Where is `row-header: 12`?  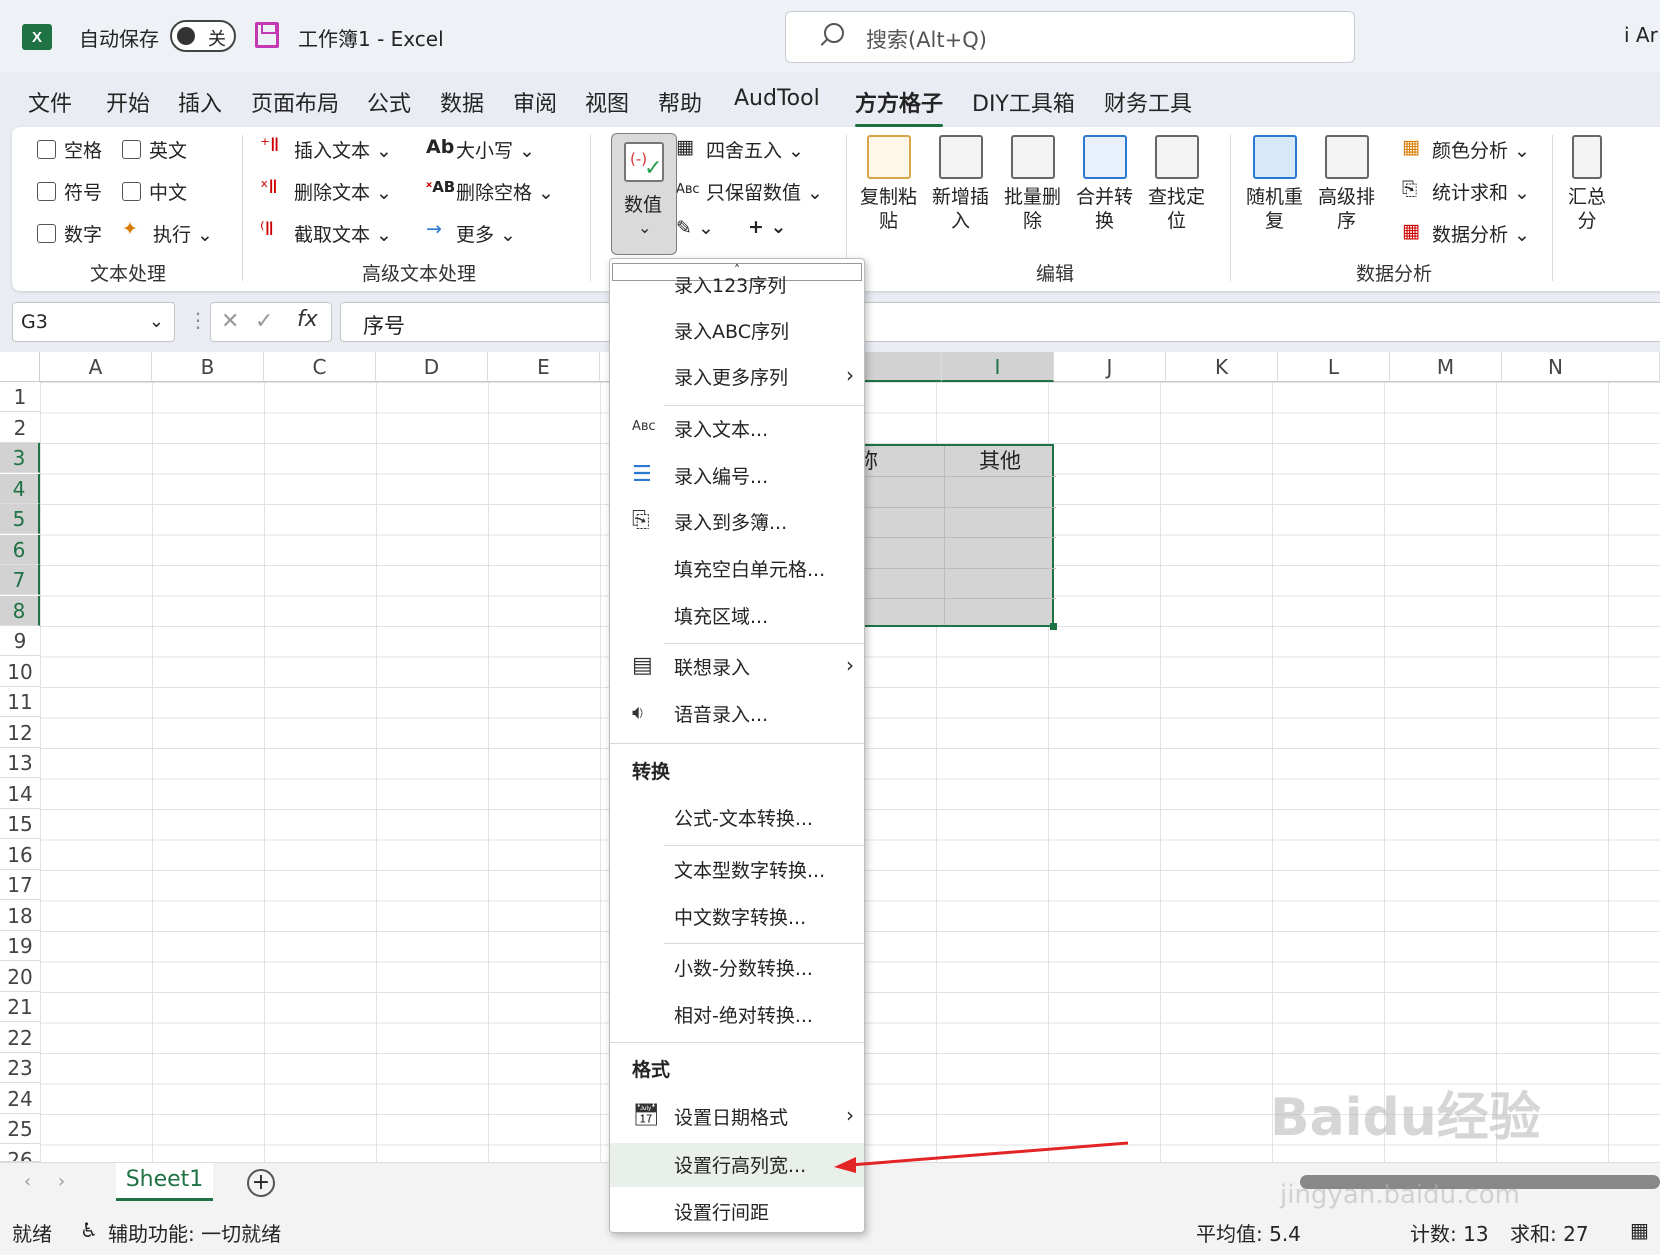
row-header: 12 is located at coordinates (20, 732).